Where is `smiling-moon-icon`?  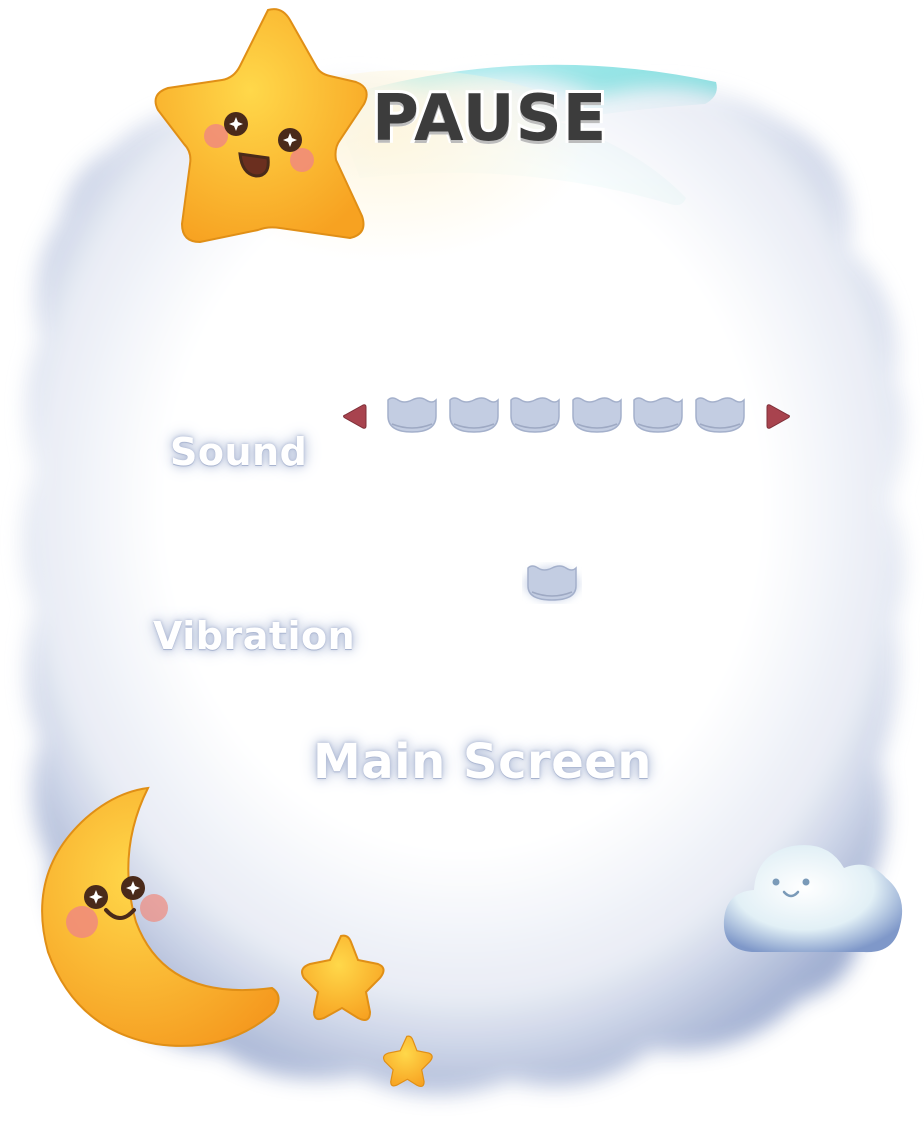 smiling-moon-icon is located at coordinates (160, 916).